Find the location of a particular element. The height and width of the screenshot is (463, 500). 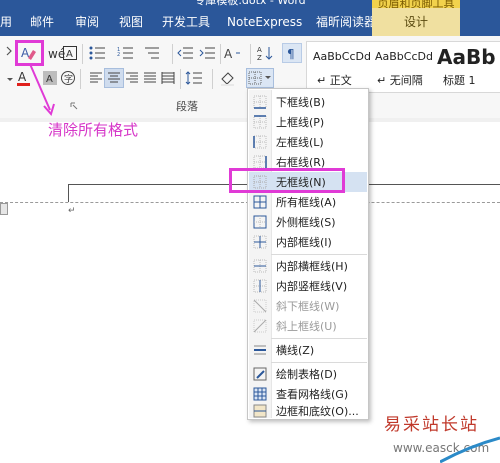

numbering-icon: 12 is located at coordinates (126, 53).